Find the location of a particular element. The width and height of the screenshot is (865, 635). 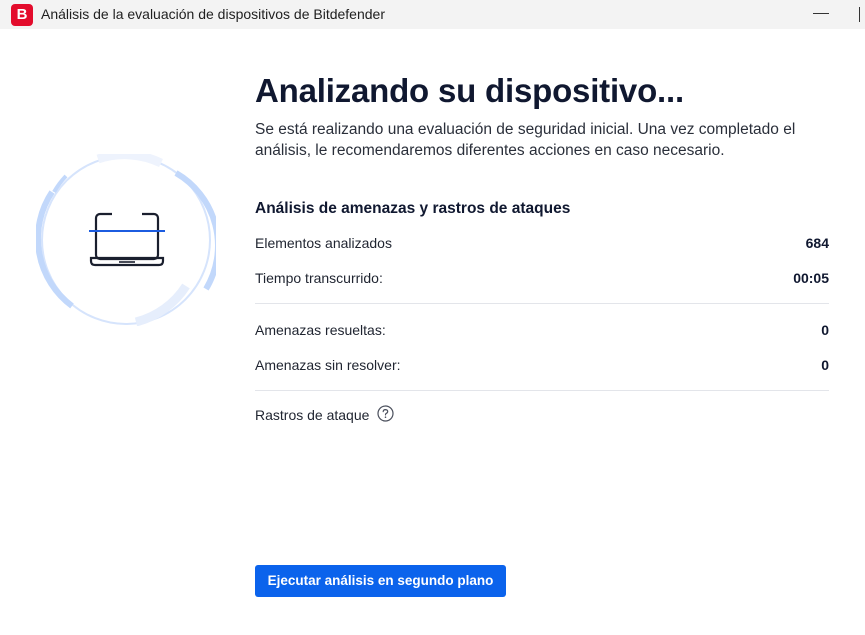

scanned-items-row: Elementos analizados 684 is located at coordinates (542, 245).